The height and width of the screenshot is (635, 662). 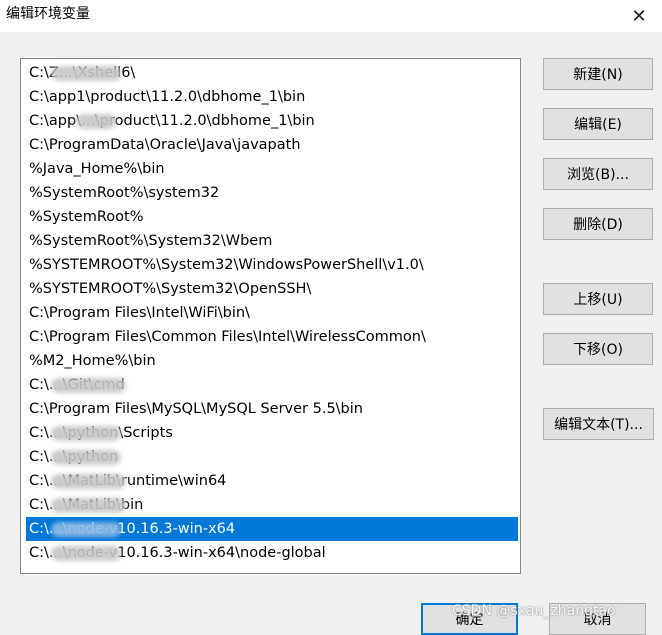 What do you see at coordinates (272, 169) in the screenshot?
I see `path-list-item: %Java_Home%\bin` at bounding box center [272, 169].